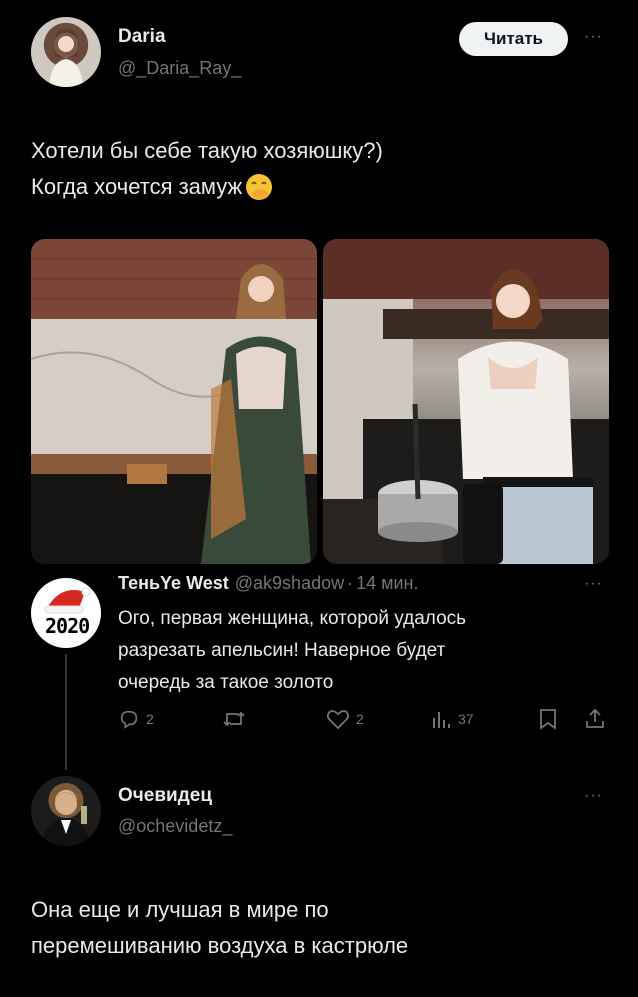 Image resolution: width=638 pixels, height=997 pixels. I want to click on retweet-action, so click(237, 719).